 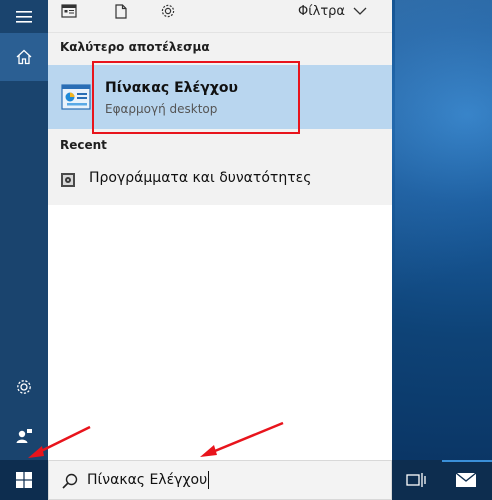 I want to click on feedback-icon, so click(x=24, y=436).